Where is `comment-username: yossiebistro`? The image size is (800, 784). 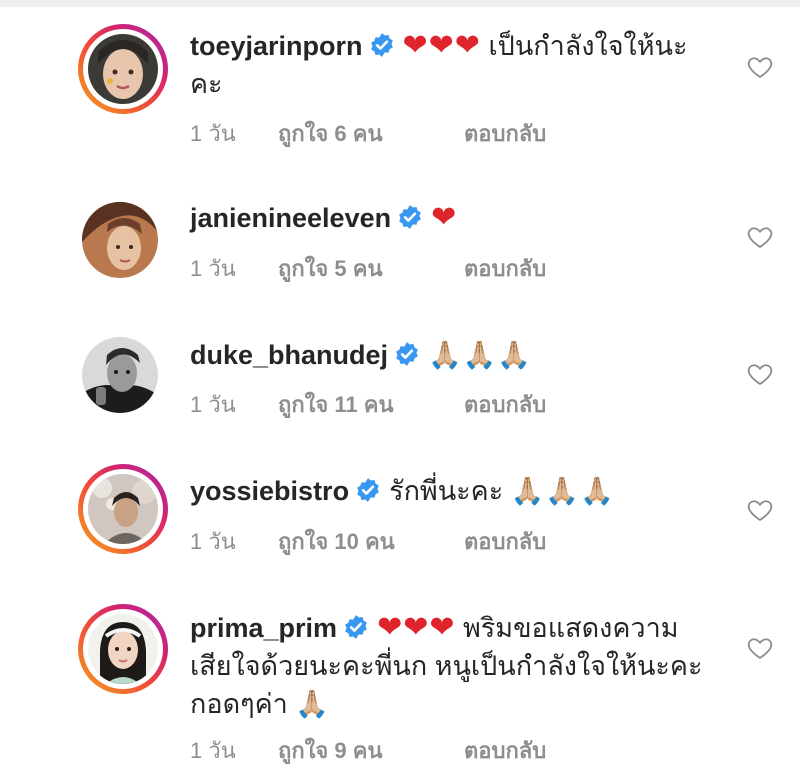 comment-username: yossiebistro is located at coordinates (269, 491).